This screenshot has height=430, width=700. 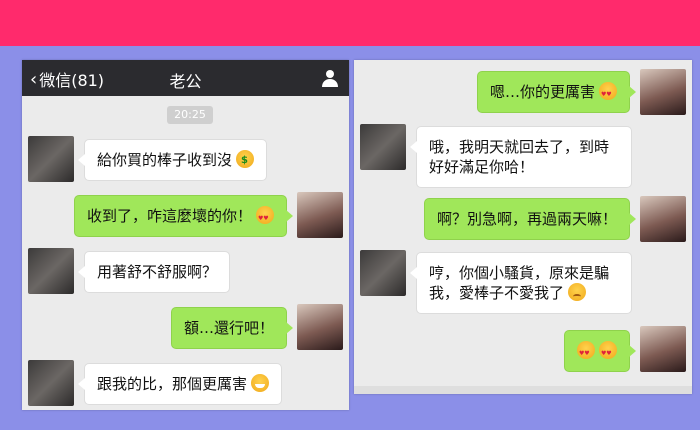 I want to click on message-bubble: 哼，你個小騷貨，原來是騙我，愛棒子不愛我了, so click(x=521, y=283).